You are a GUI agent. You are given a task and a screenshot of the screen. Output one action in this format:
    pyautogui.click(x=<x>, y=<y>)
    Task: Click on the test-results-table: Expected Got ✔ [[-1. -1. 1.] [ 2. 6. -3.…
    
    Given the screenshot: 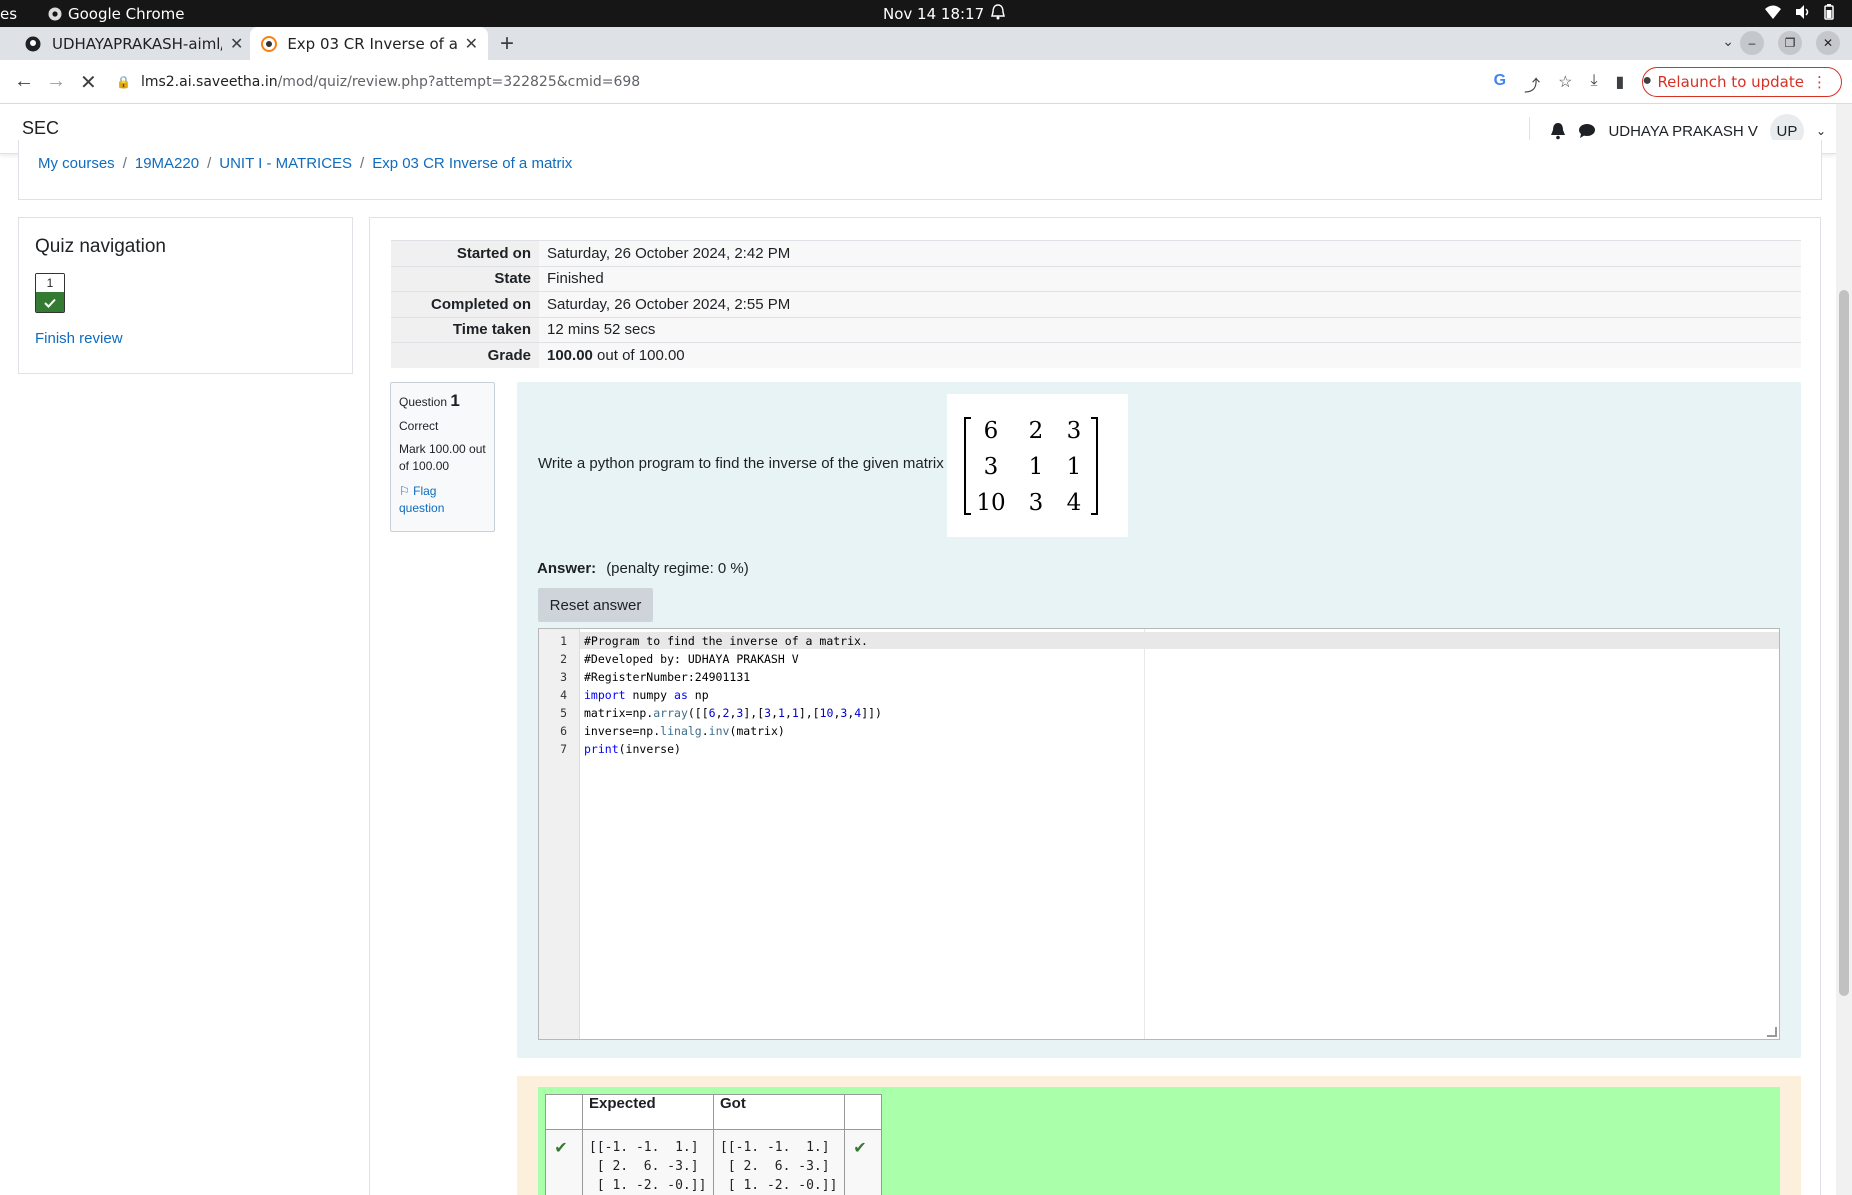 What is the action you would take?
    pyautogui.click(x=713, y=1144)
    